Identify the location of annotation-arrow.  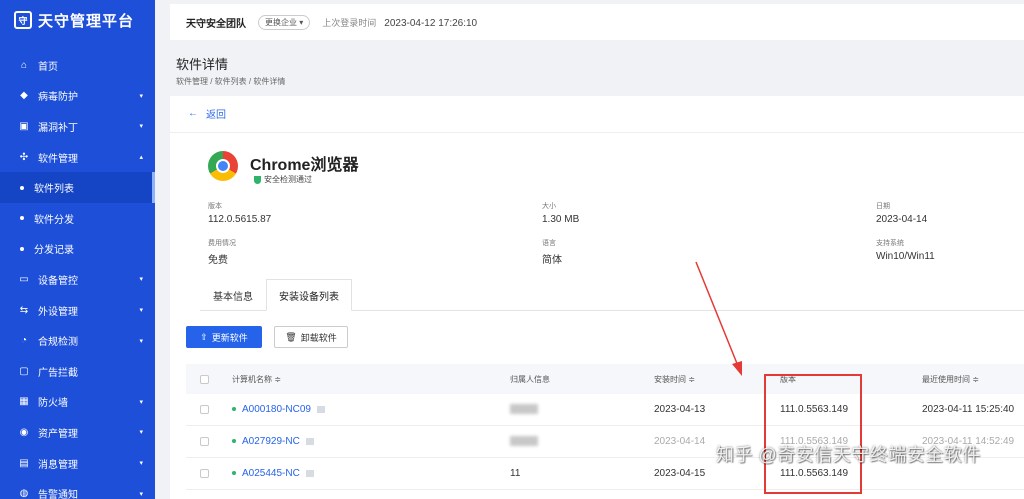
(718, 318).